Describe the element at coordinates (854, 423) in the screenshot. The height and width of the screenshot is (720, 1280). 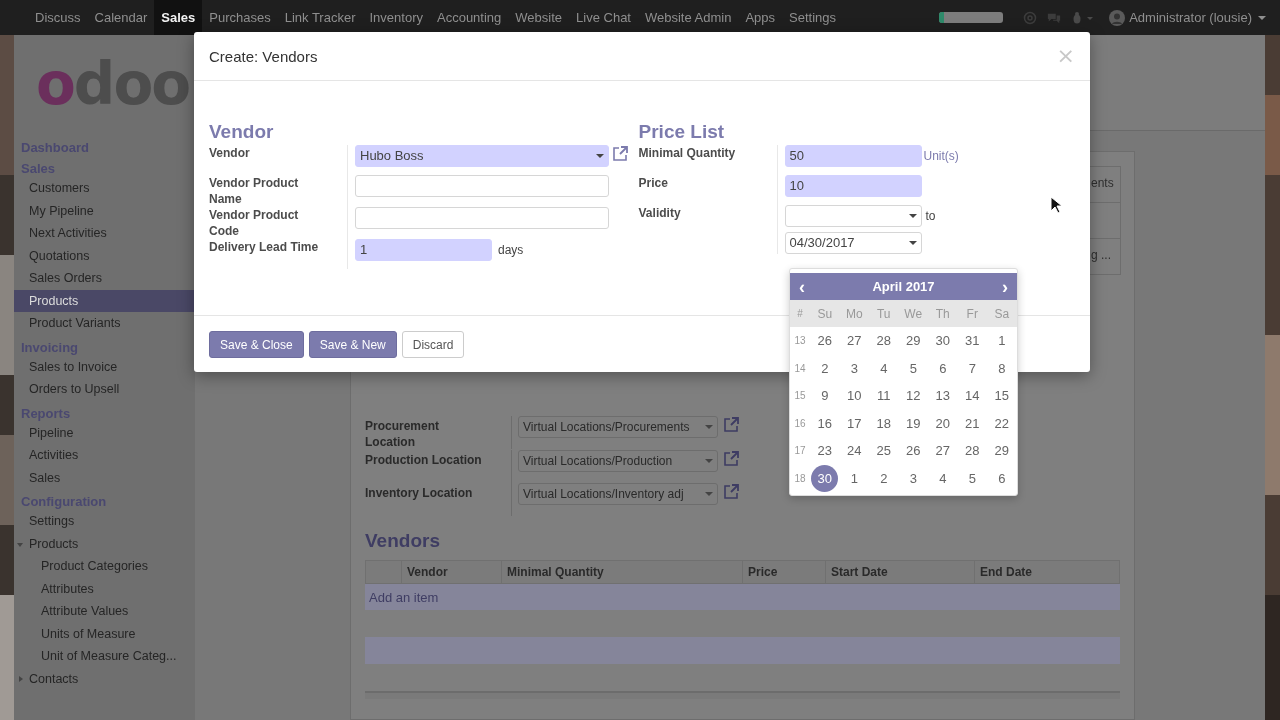
I see `calendar-day: 17` at that location.